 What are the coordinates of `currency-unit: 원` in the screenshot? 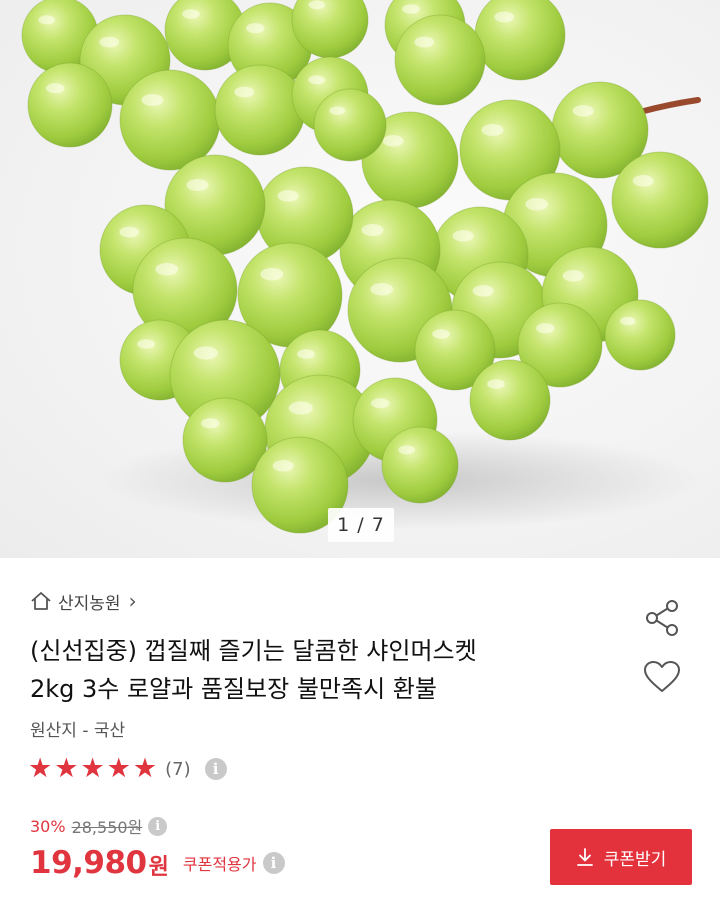 It's located at (158, 867).